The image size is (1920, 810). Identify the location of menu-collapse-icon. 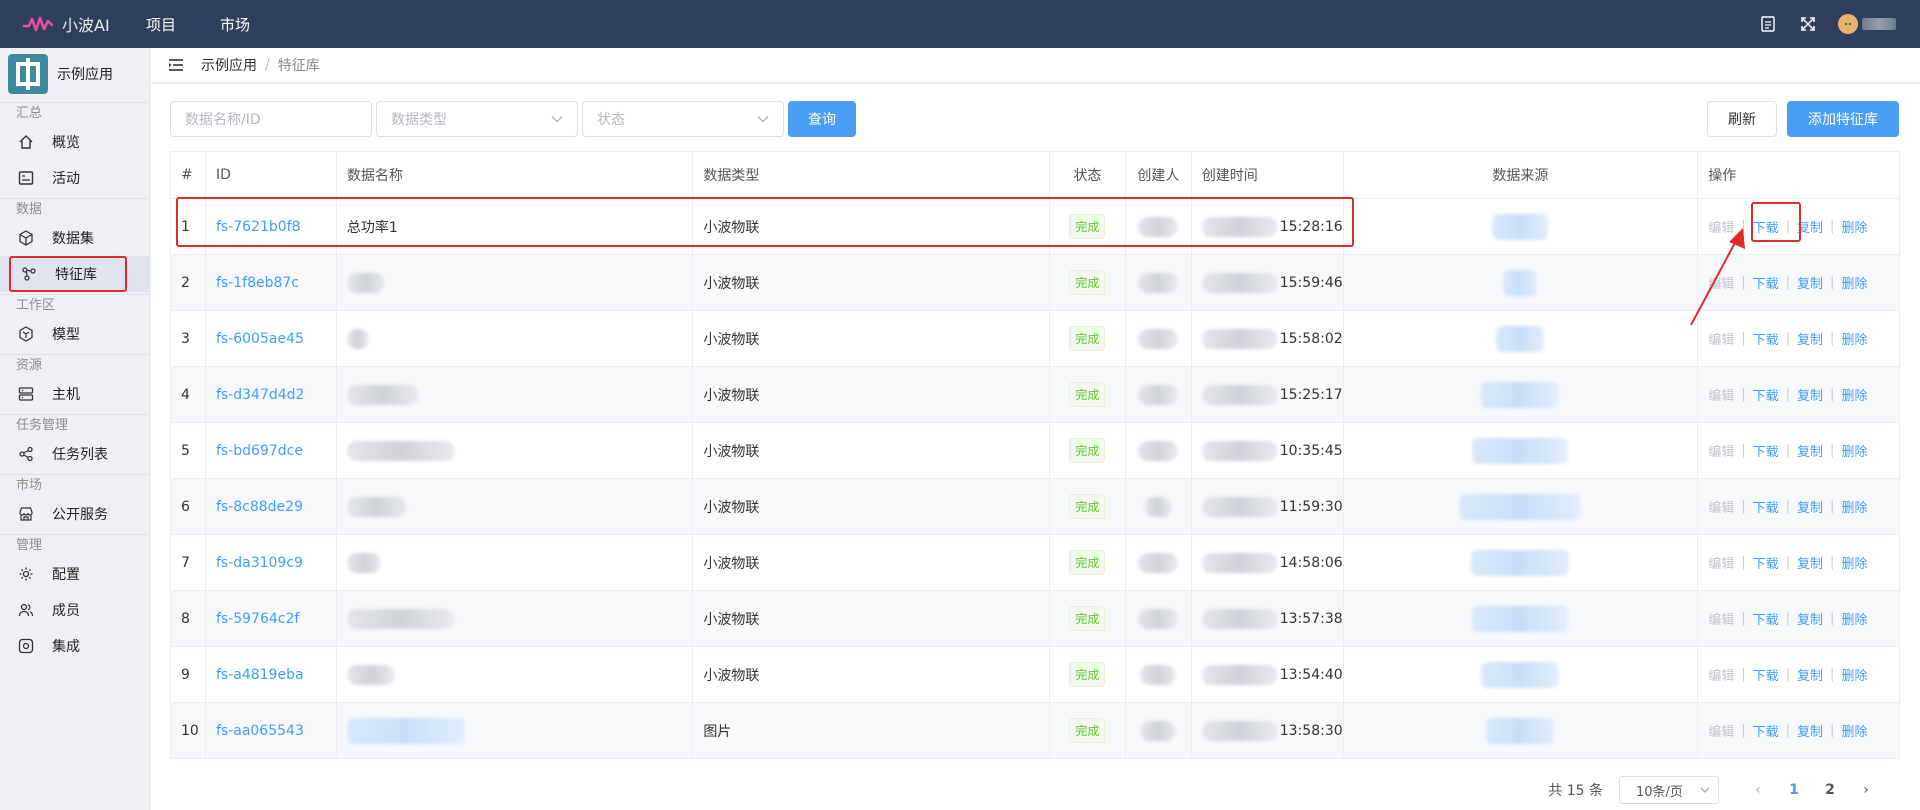
(176, 65).